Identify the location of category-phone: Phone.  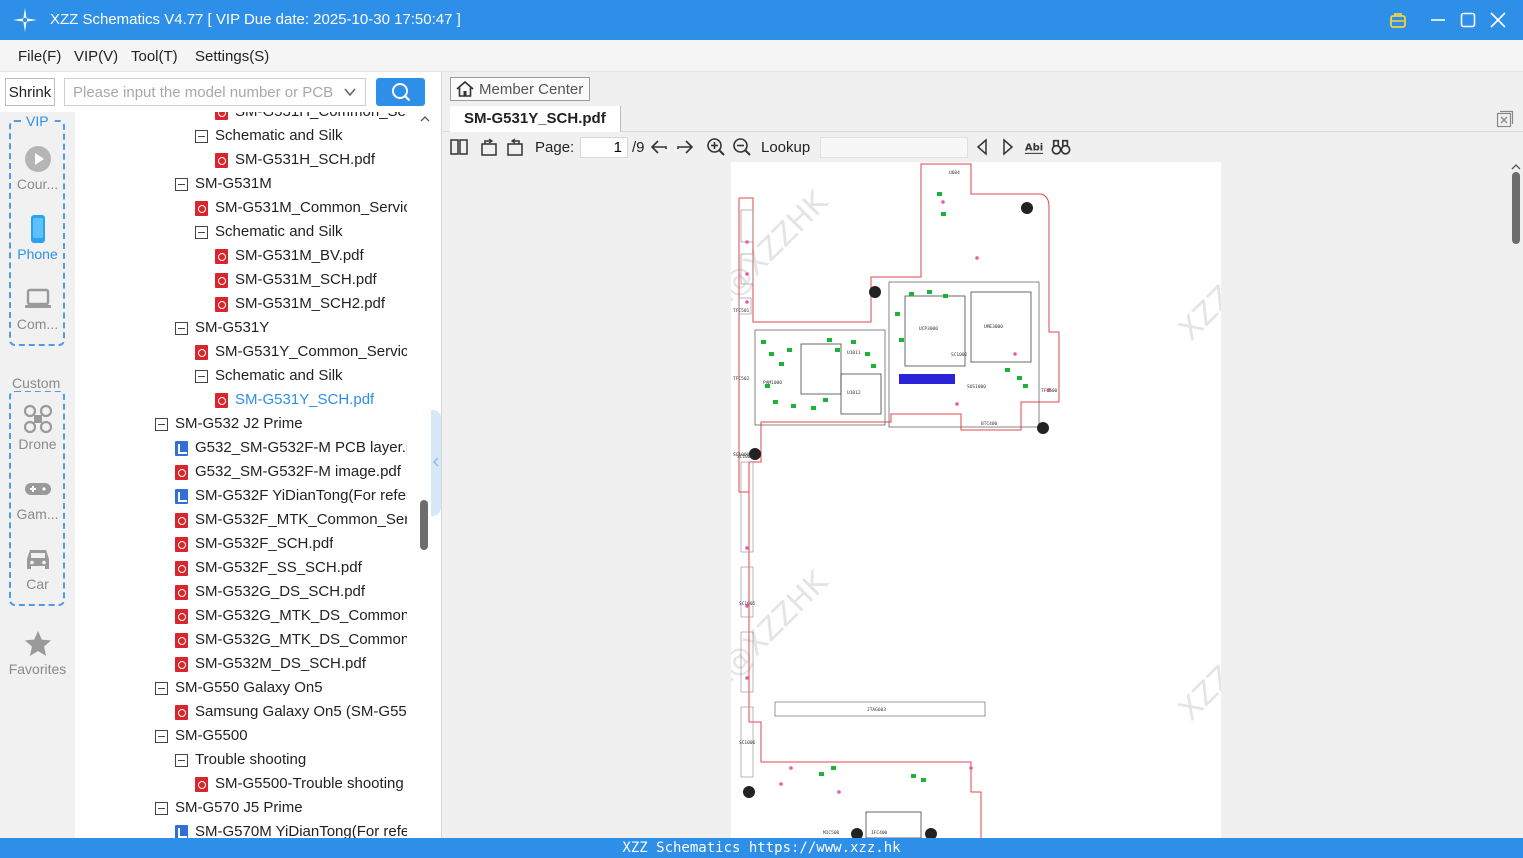
(37, 238).